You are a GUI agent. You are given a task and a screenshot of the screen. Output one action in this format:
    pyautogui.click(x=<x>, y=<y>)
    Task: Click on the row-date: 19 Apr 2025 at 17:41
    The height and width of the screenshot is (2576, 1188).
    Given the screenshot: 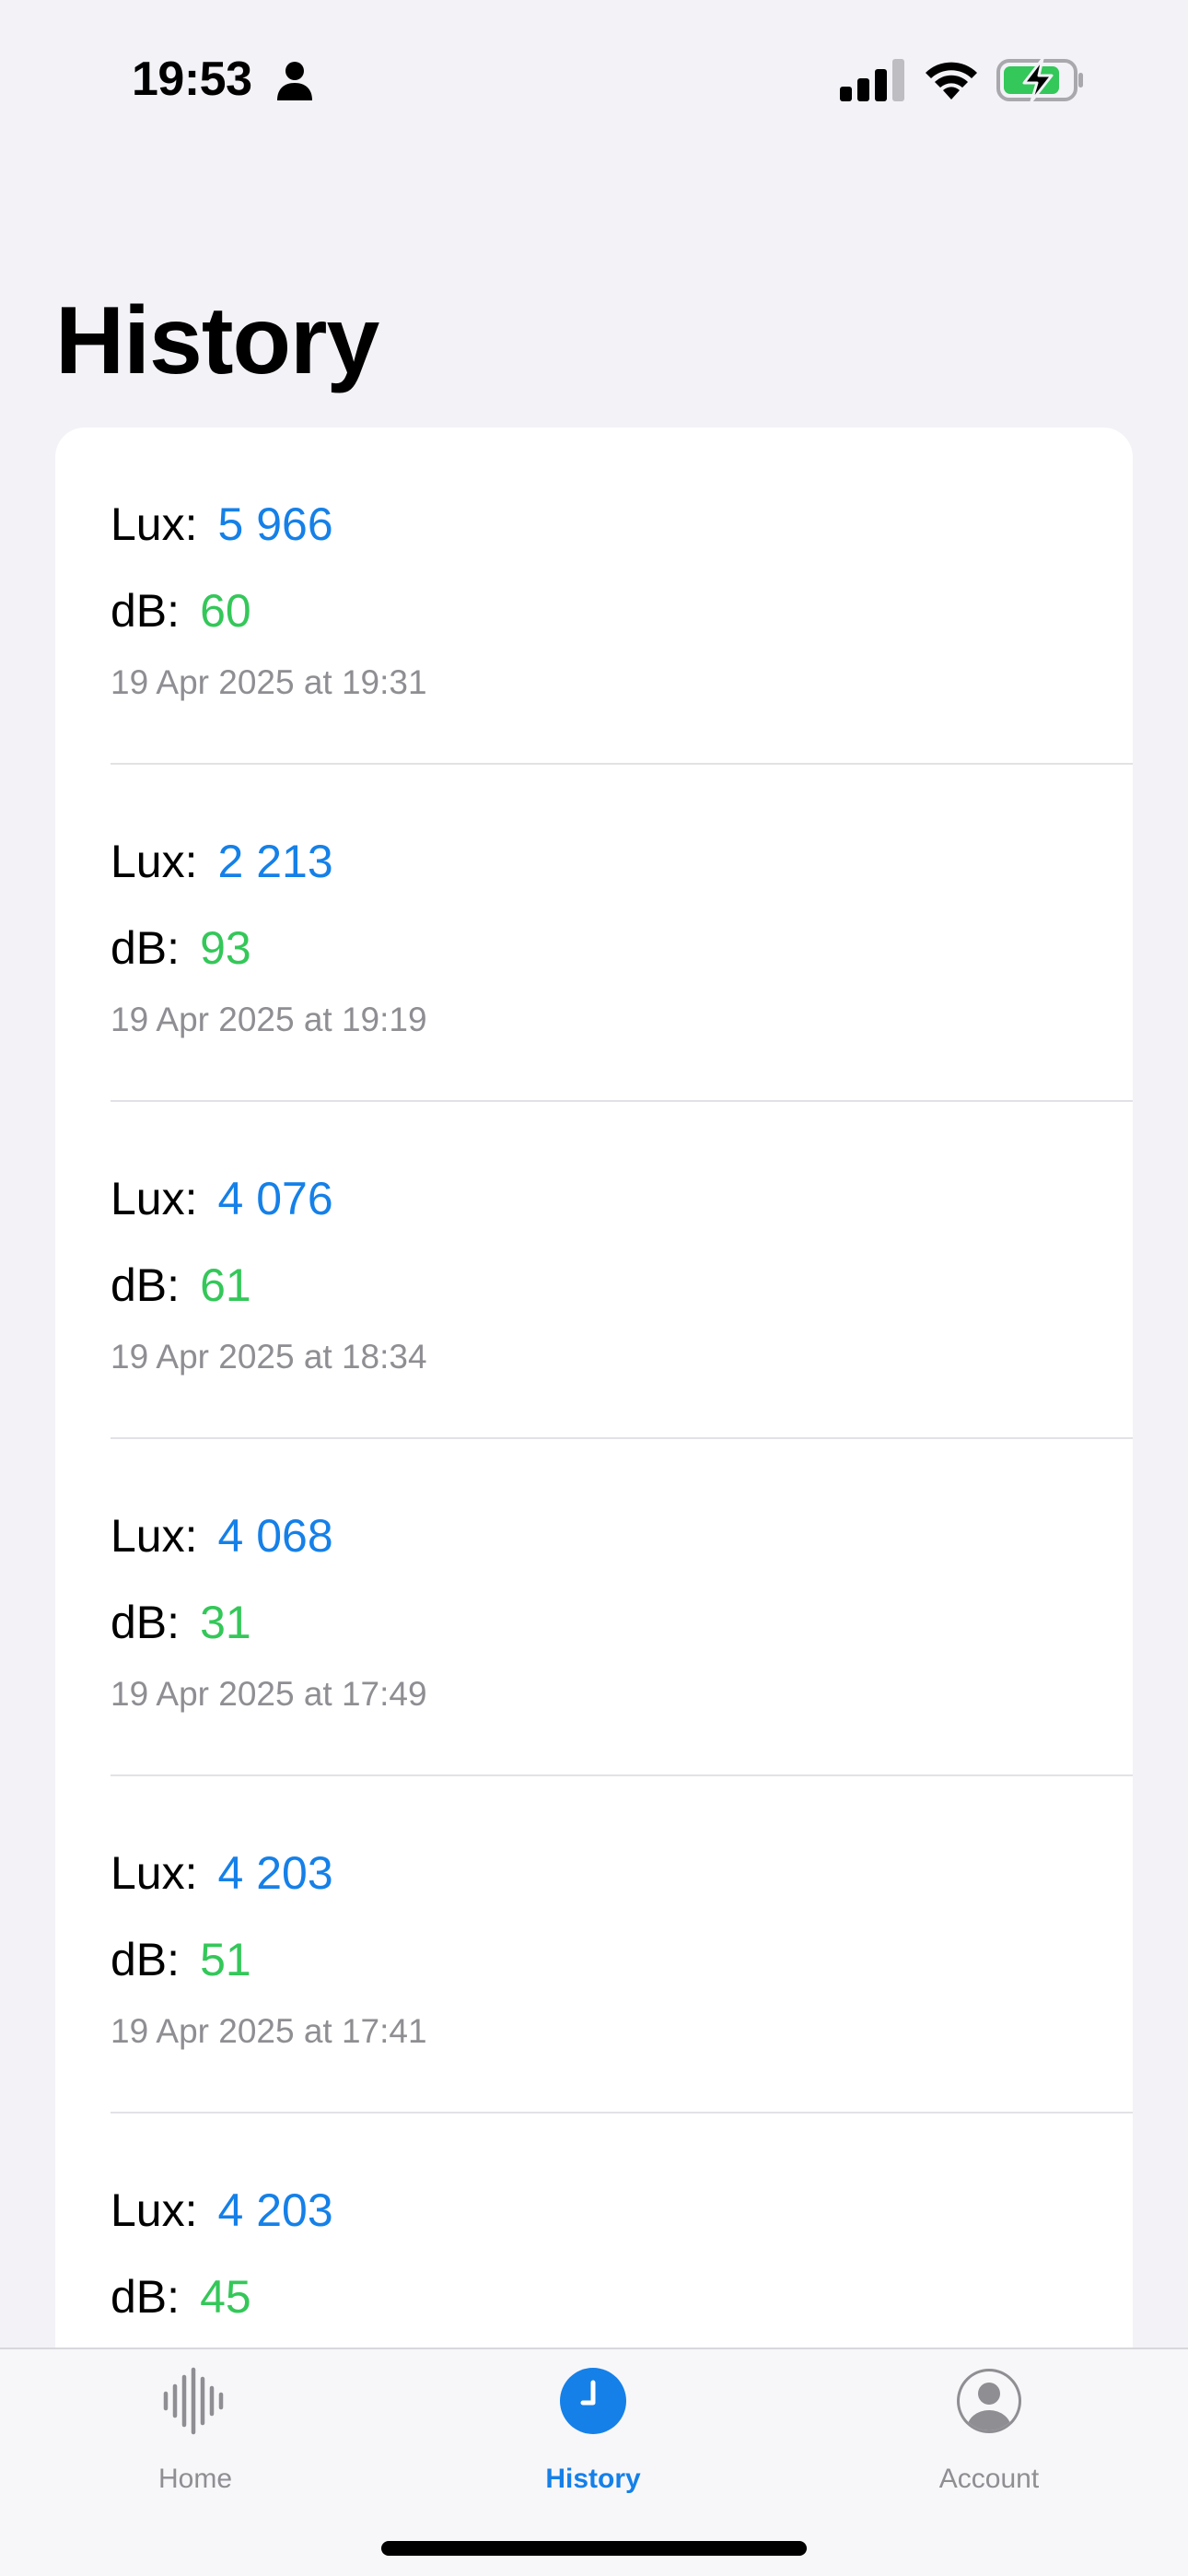 What is the action you would take?
    pyautogui.click(x=269, y=2031)
    